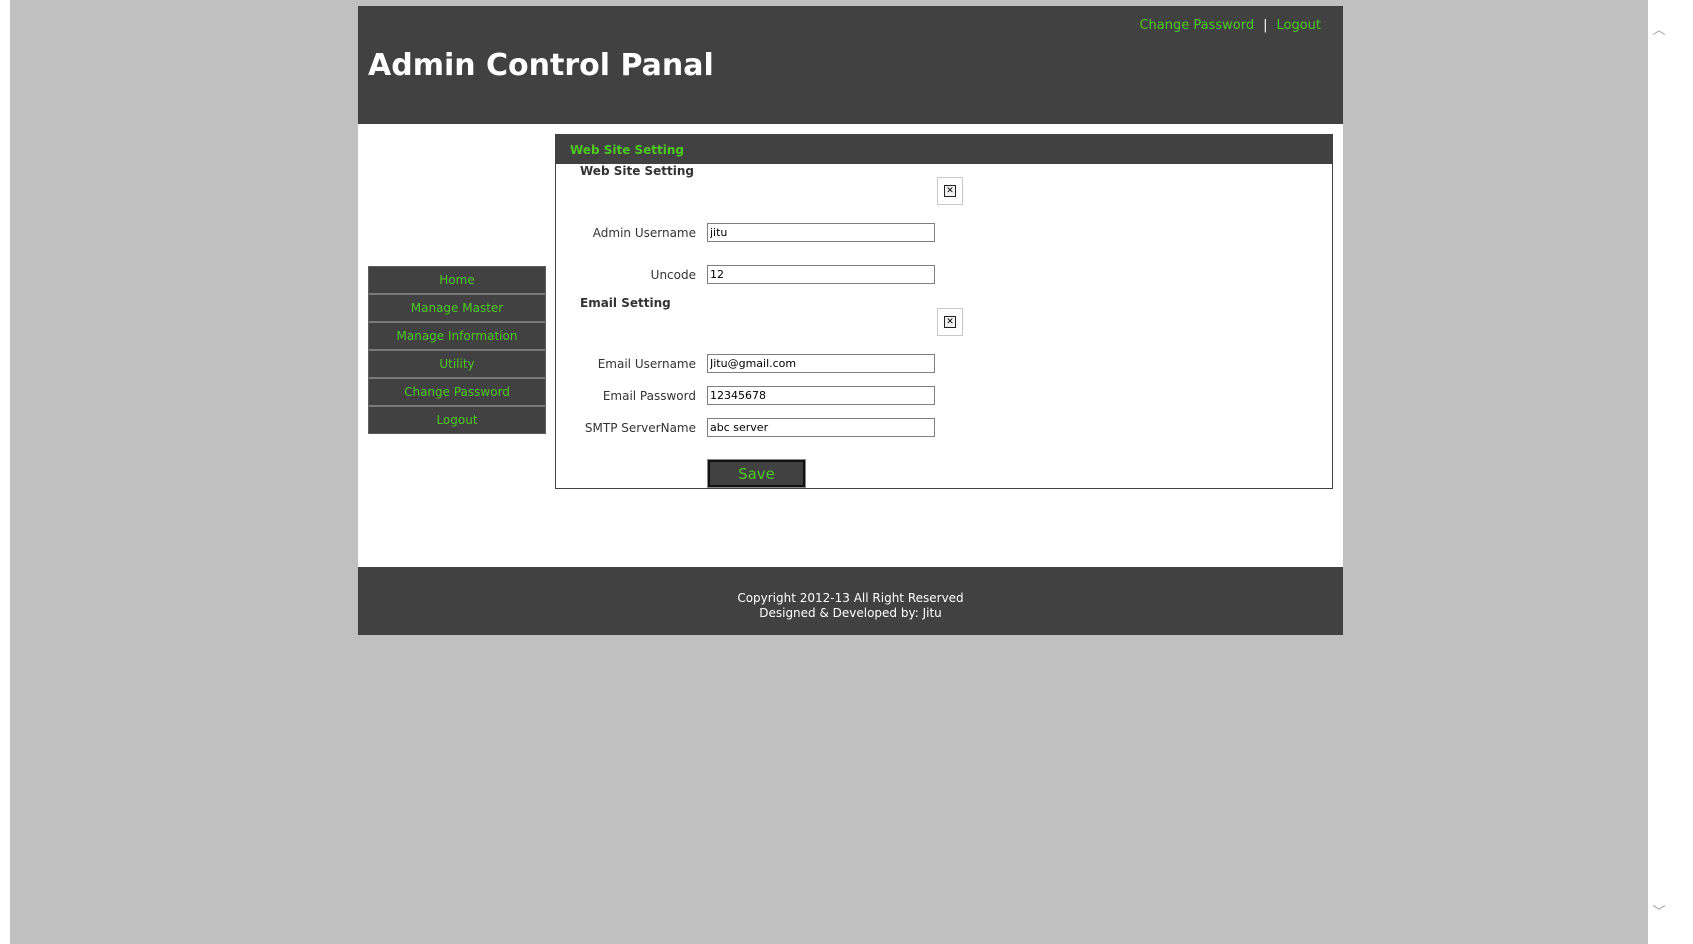 This screenshot has width=1693, height=944. I want to click on admin-username-label: Admin Username, so click(644, 233).